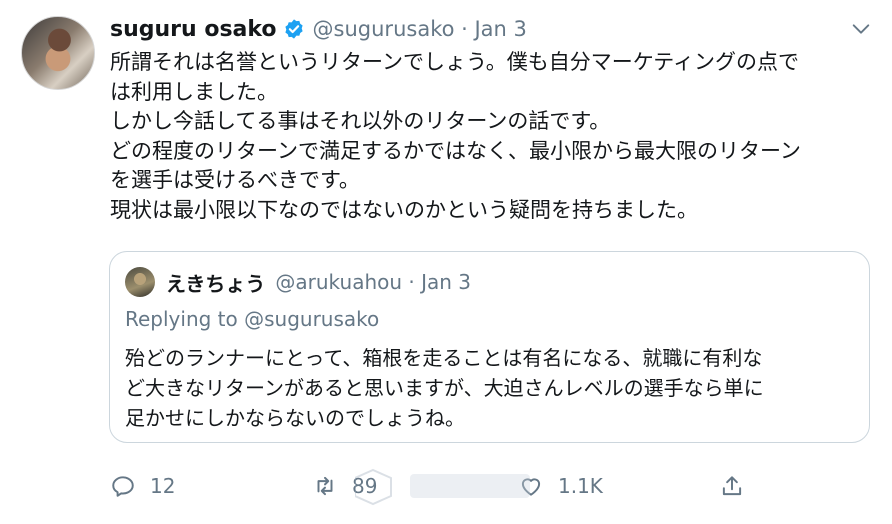 This screenshot has width=892, height=524. What do you see at coordinates (194, 91) in the screenshot?
I see `tweet-line: は利用しました。` at bounding box center [194, 91].